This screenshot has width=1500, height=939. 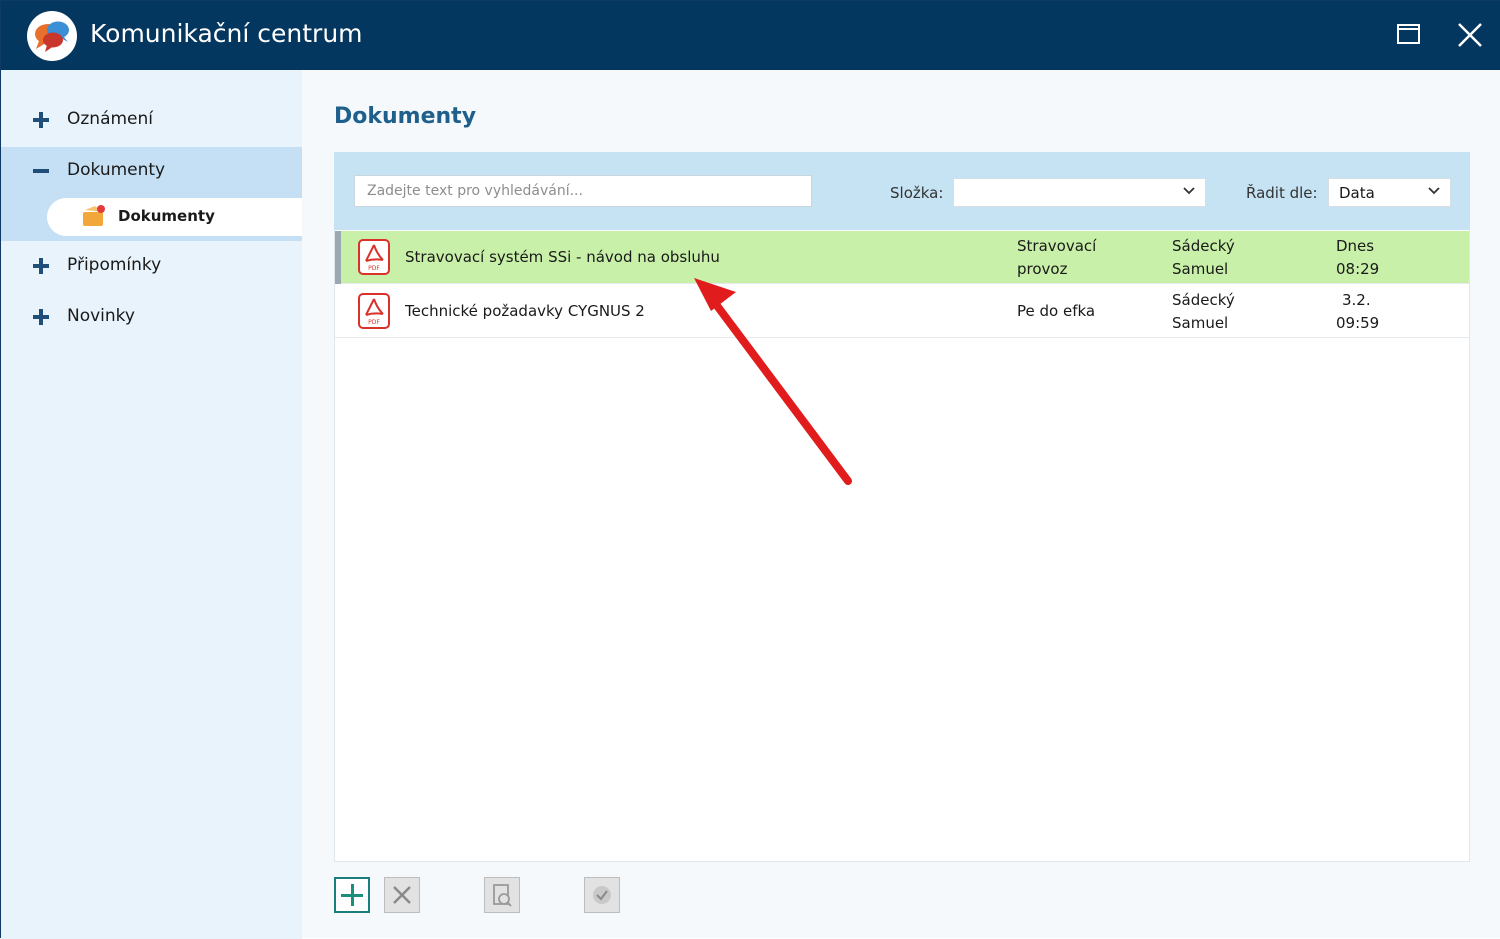 What do you see at coordinates (1057, 246) in the screenshot?
I see `document-folder-line: Stravovací` at bounding box center [1057, 246].